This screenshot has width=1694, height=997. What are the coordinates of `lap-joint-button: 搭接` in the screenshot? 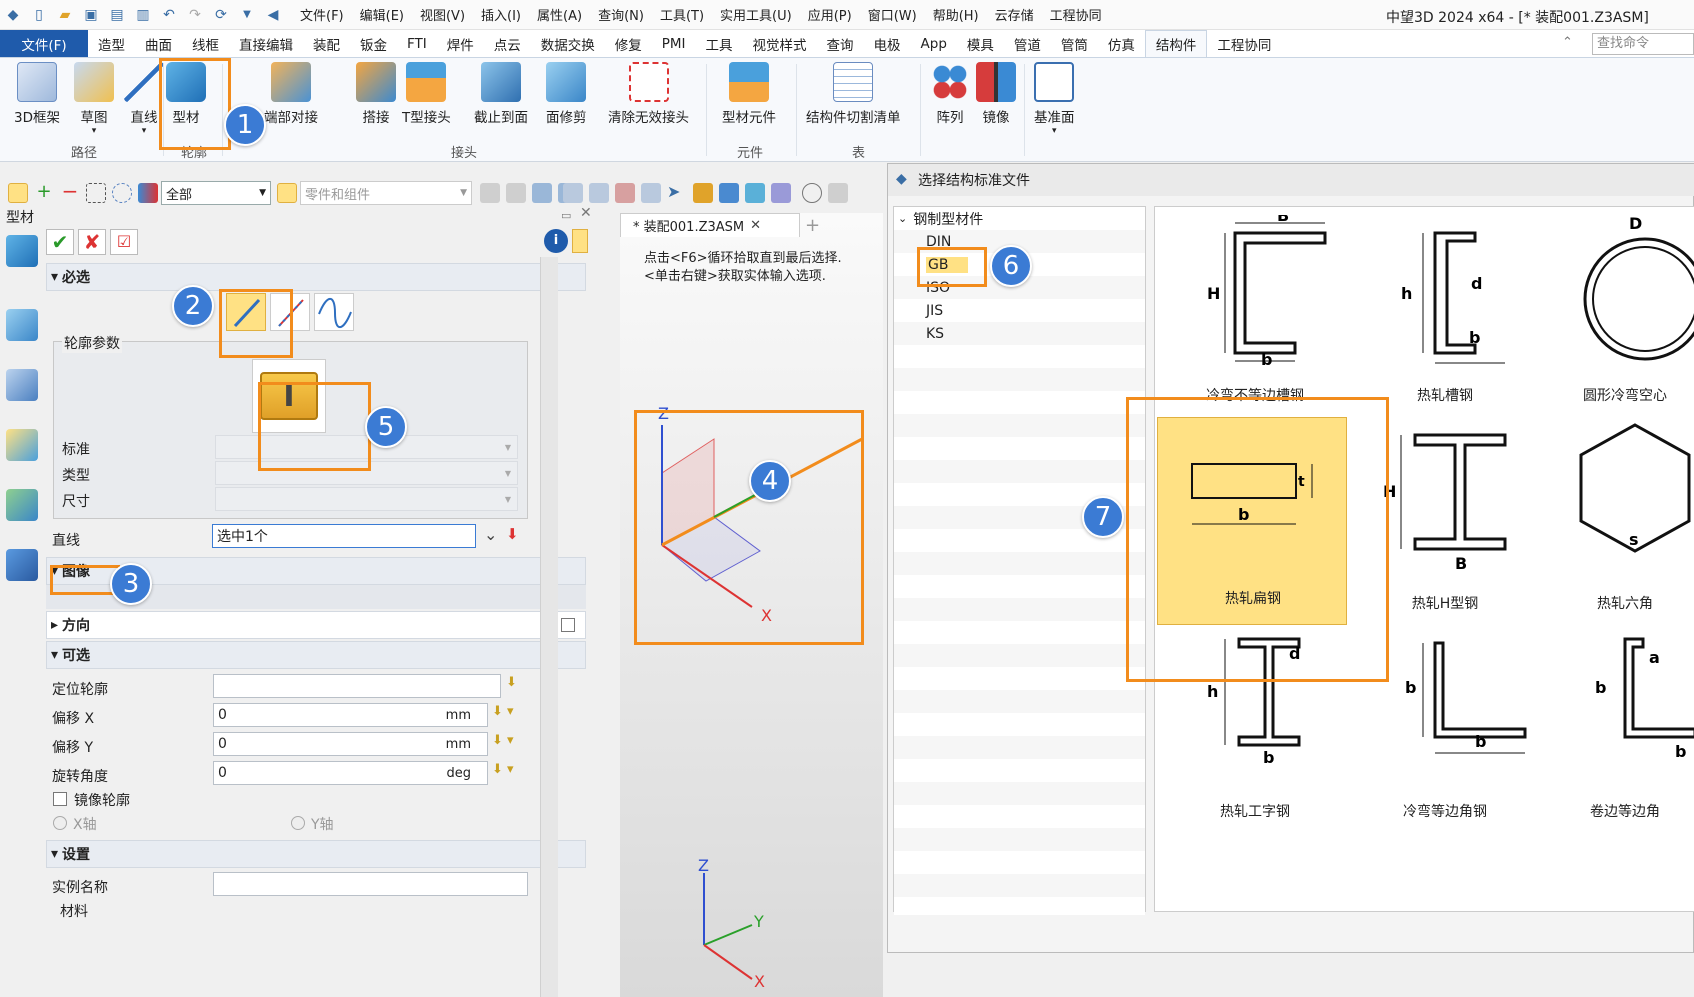 It's located at (376, 94).